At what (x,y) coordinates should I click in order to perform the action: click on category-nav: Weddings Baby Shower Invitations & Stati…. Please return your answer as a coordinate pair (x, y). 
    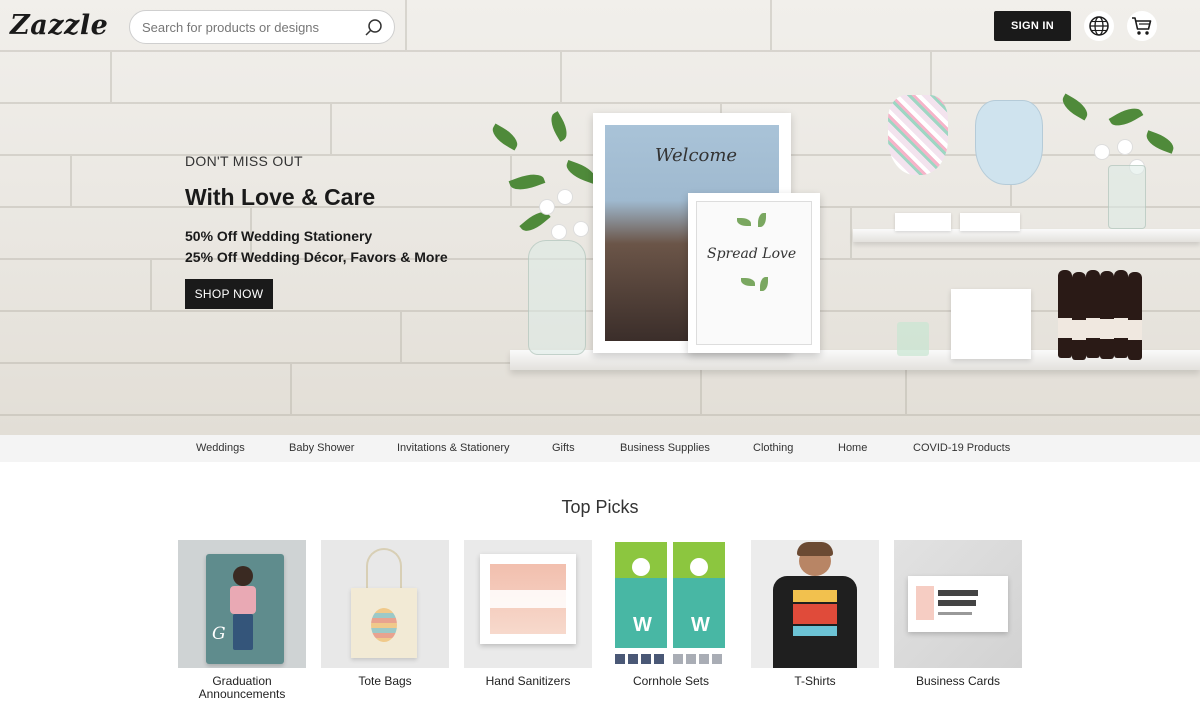
    Looking at the image, I should click on (600, 448).